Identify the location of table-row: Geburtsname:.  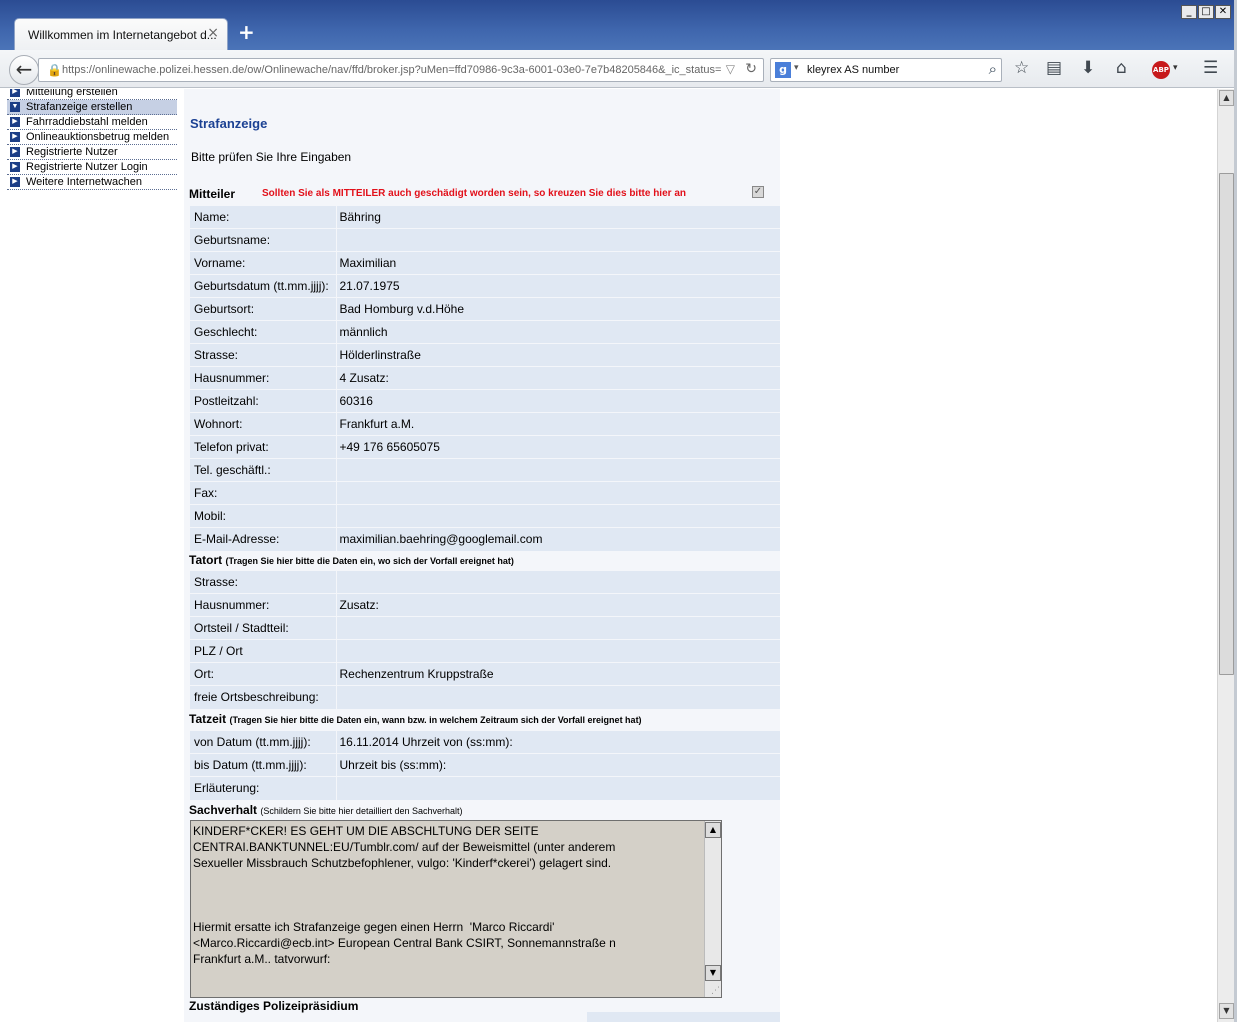
(485, 240).